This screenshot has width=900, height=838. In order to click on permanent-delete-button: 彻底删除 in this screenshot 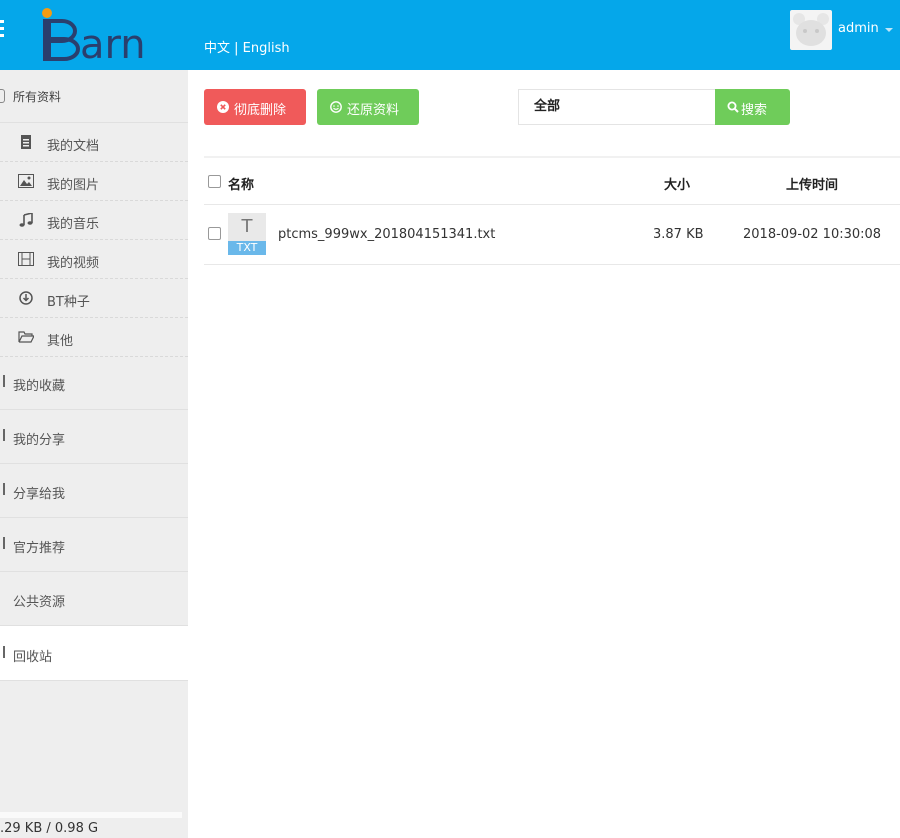, I will do `click(255, 107)`.